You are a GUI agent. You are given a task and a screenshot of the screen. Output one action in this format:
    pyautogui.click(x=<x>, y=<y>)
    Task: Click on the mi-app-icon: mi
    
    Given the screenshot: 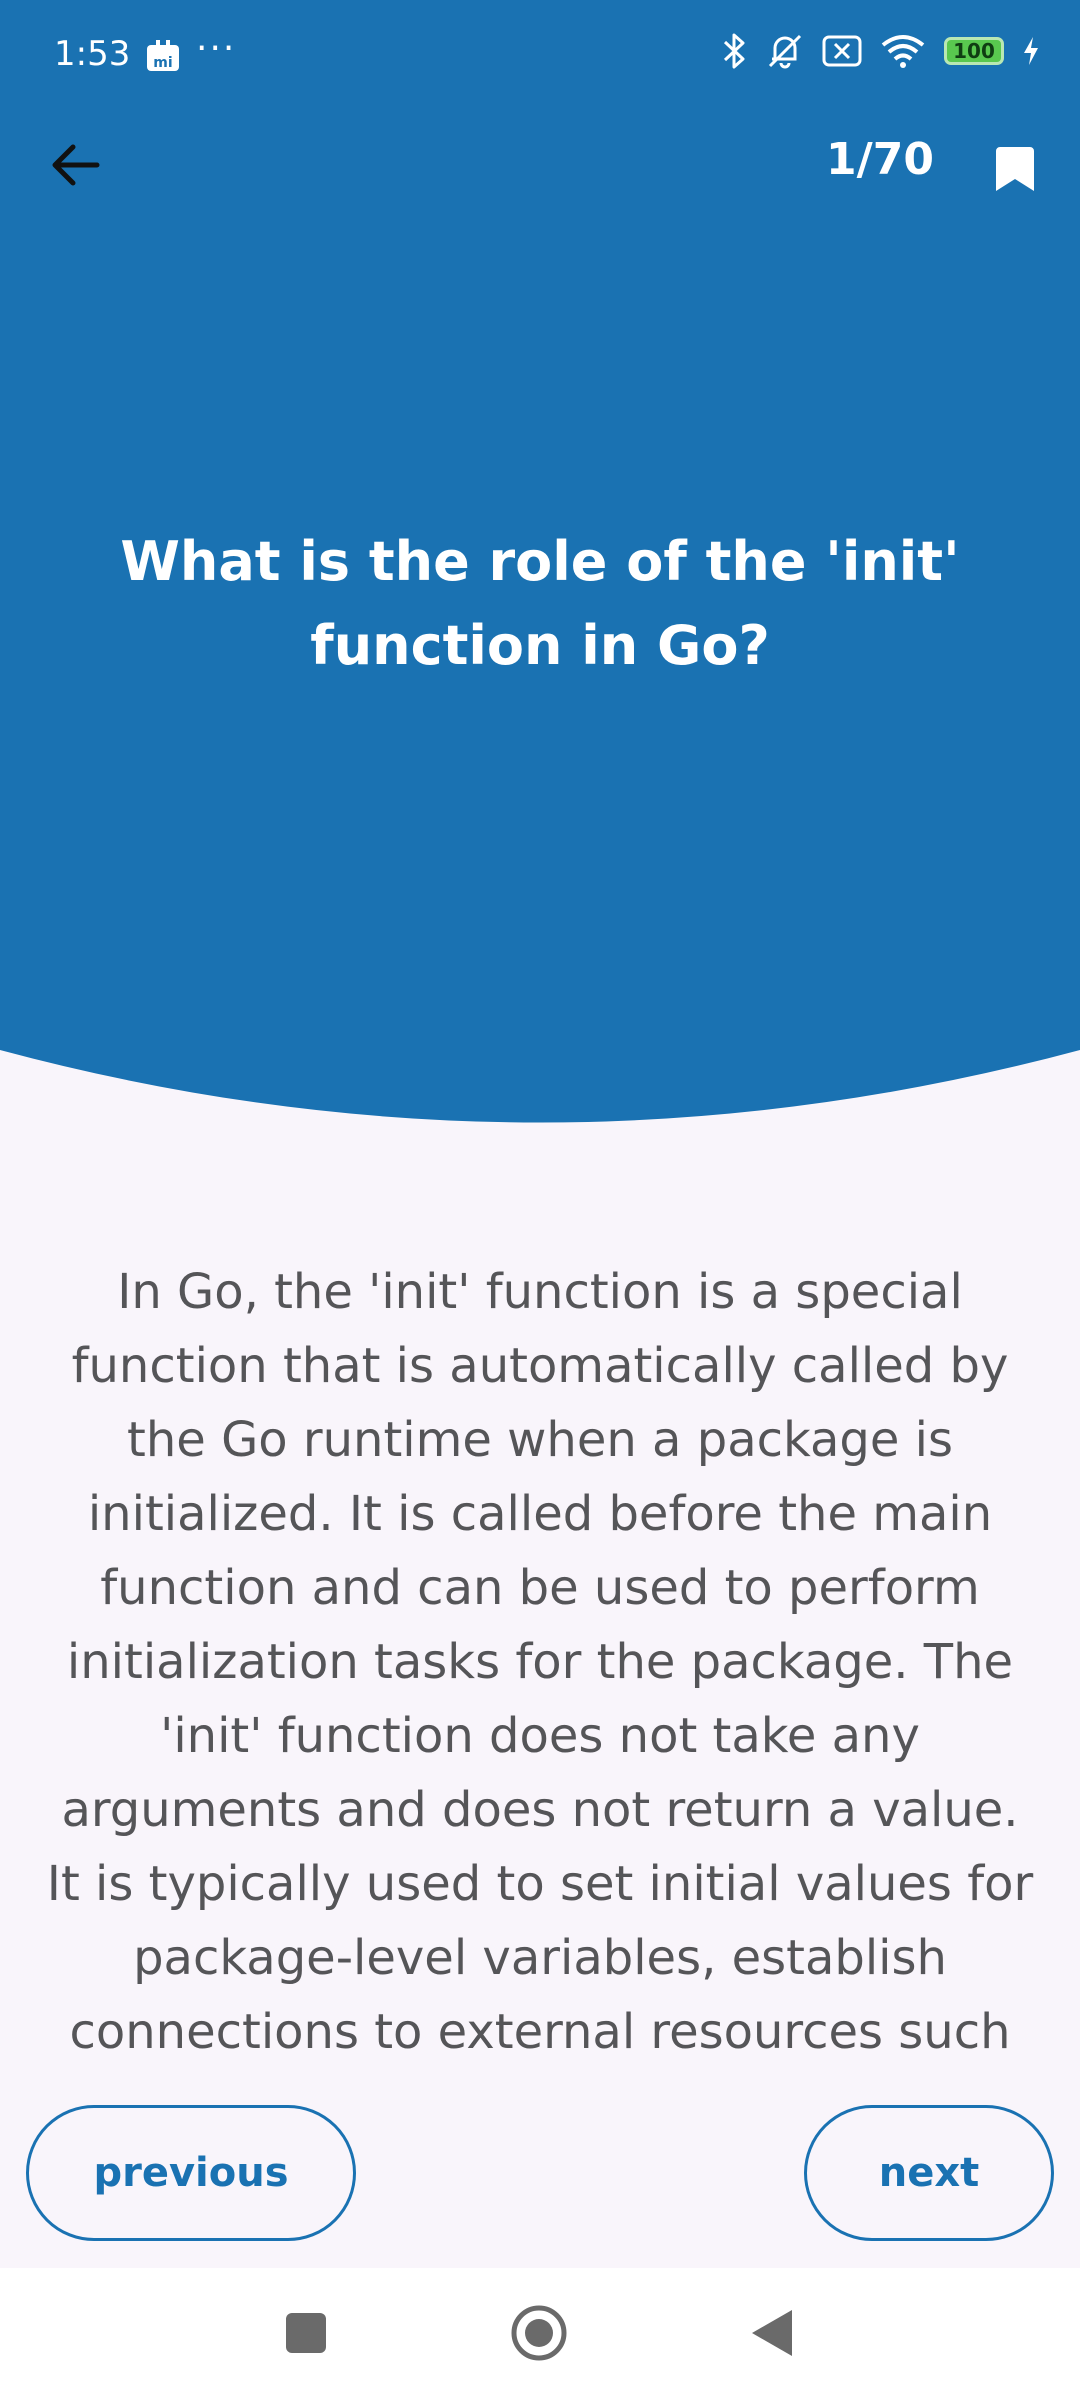 What is the action you would take?
    pyautogui.click(x=163, y=56)
    